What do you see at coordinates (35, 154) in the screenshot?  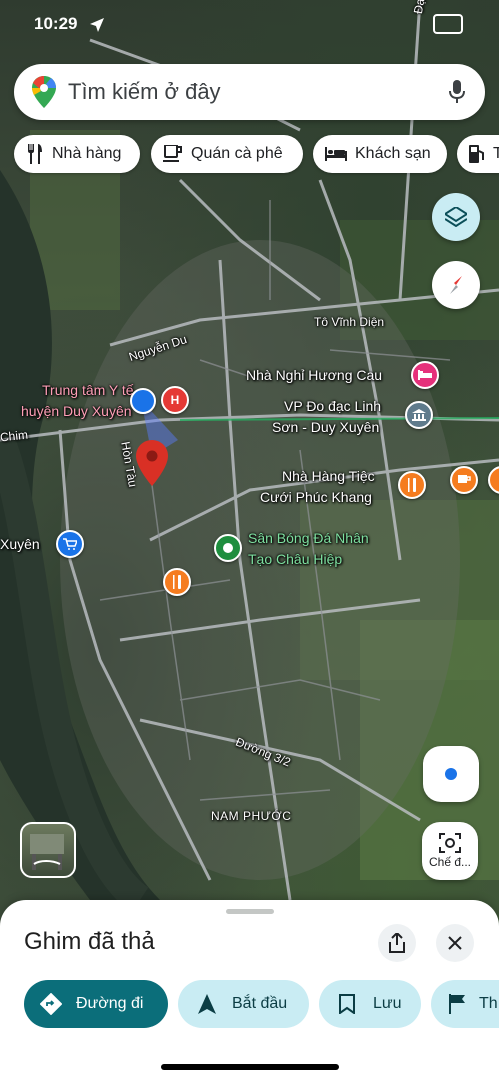 I see `fork-knife-icon` at bounding box center [35, 154].